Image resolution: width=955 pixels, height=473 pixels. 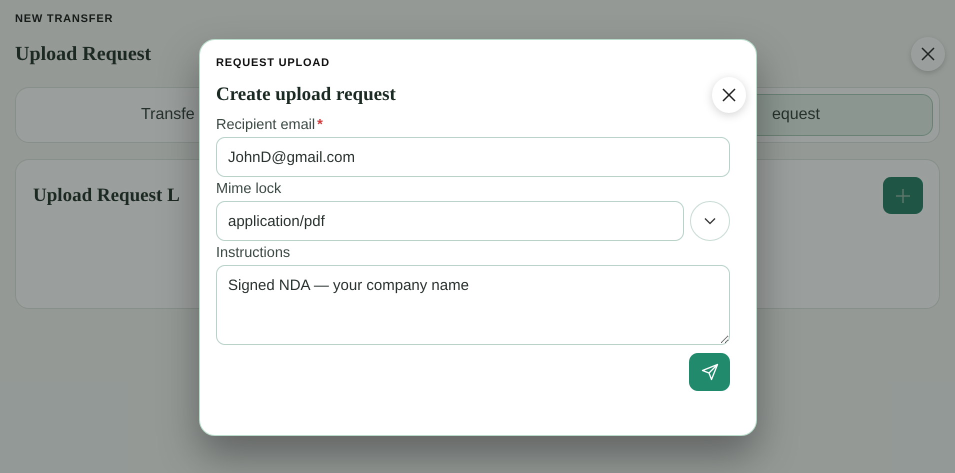 What do you see at coordinates (64, 19) in the screenshot?
I see `page-eyebrow: NEW TRANSFER` at bounding box center [64, 19].